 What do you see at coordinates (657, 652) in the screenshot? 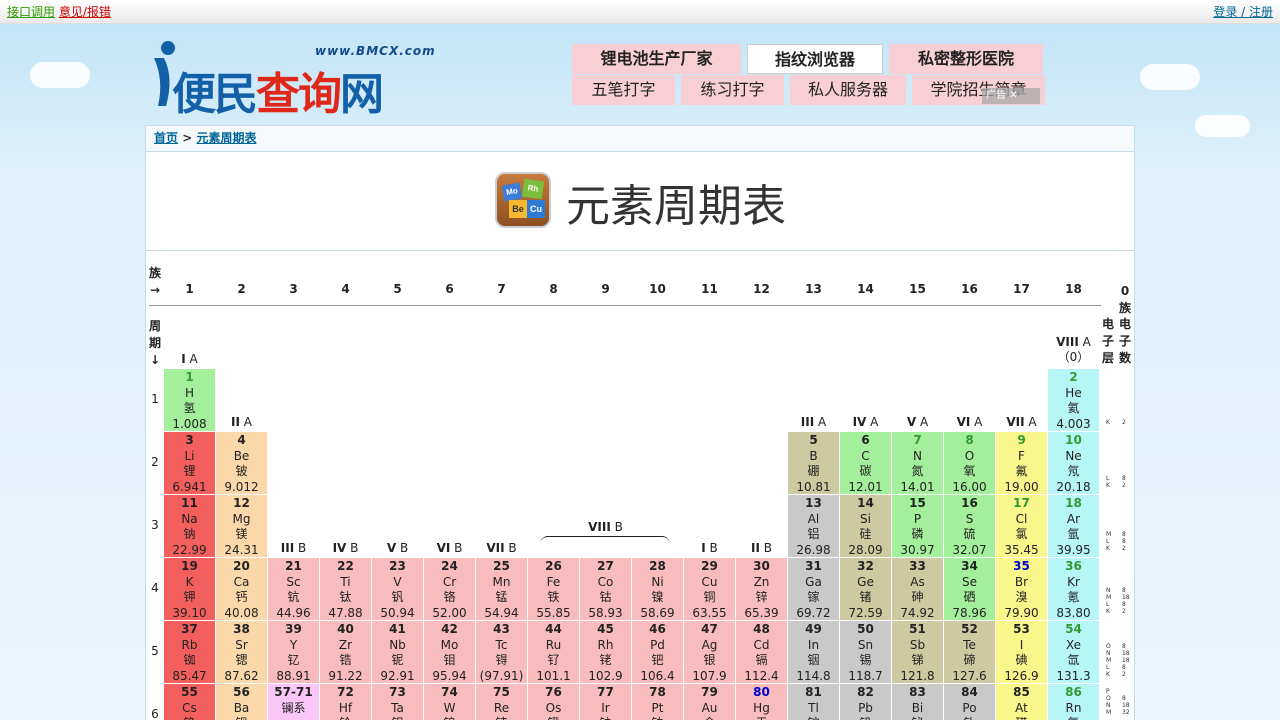
I see `element-cell: 46 Pd 钯 106.4` at bounding box center [657, 652].